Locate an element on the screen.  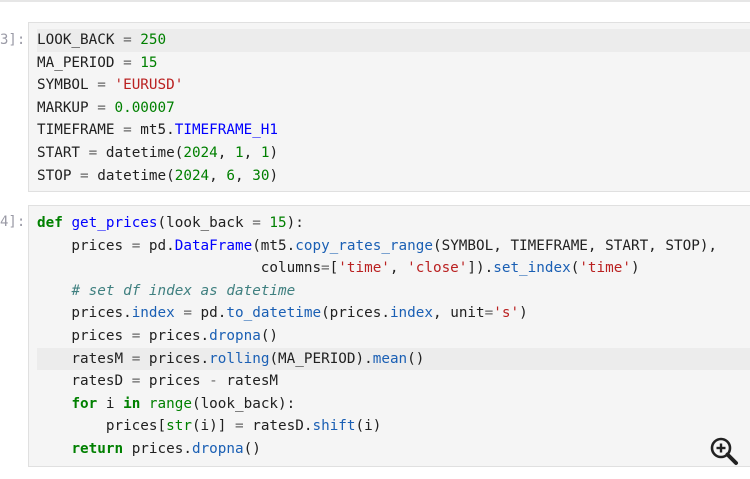
cell-prompt: 4]: is located at coordinates (13, 222).